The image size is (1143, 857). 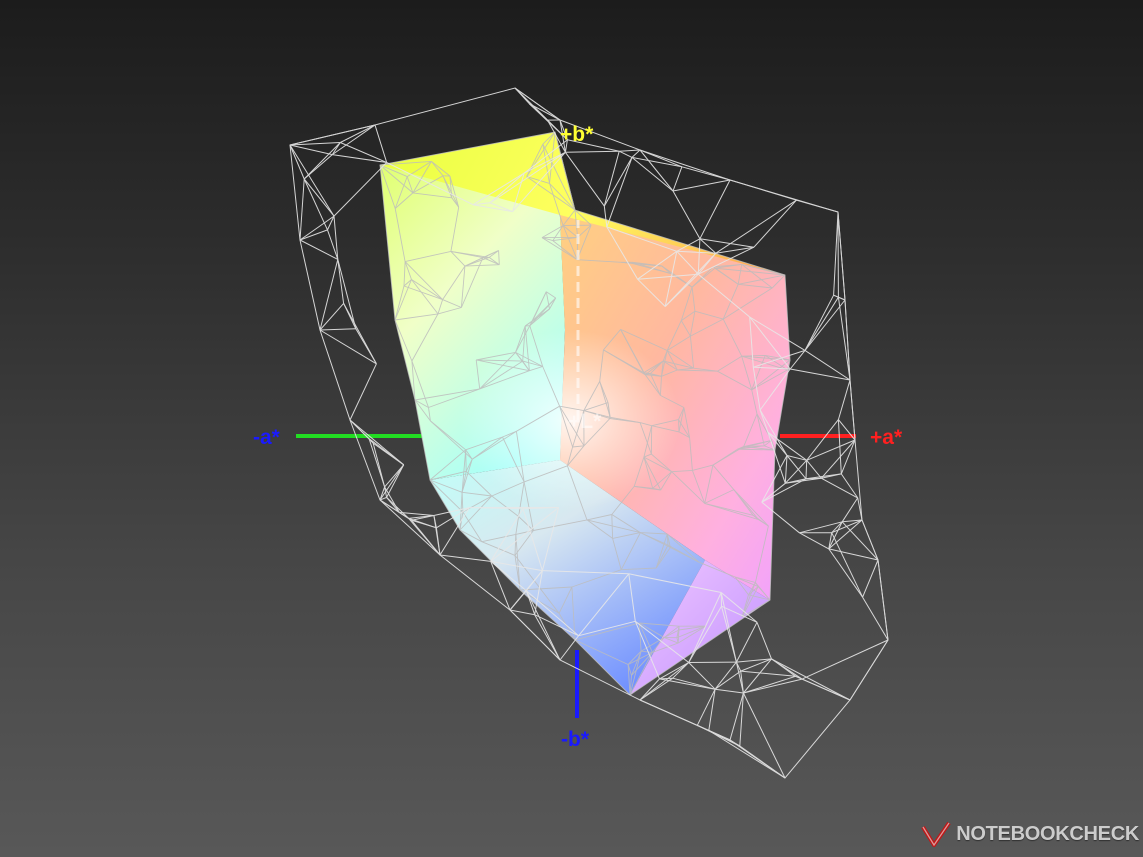 I want to click on l-axis-label: +L*, so click(x=585, y=421).